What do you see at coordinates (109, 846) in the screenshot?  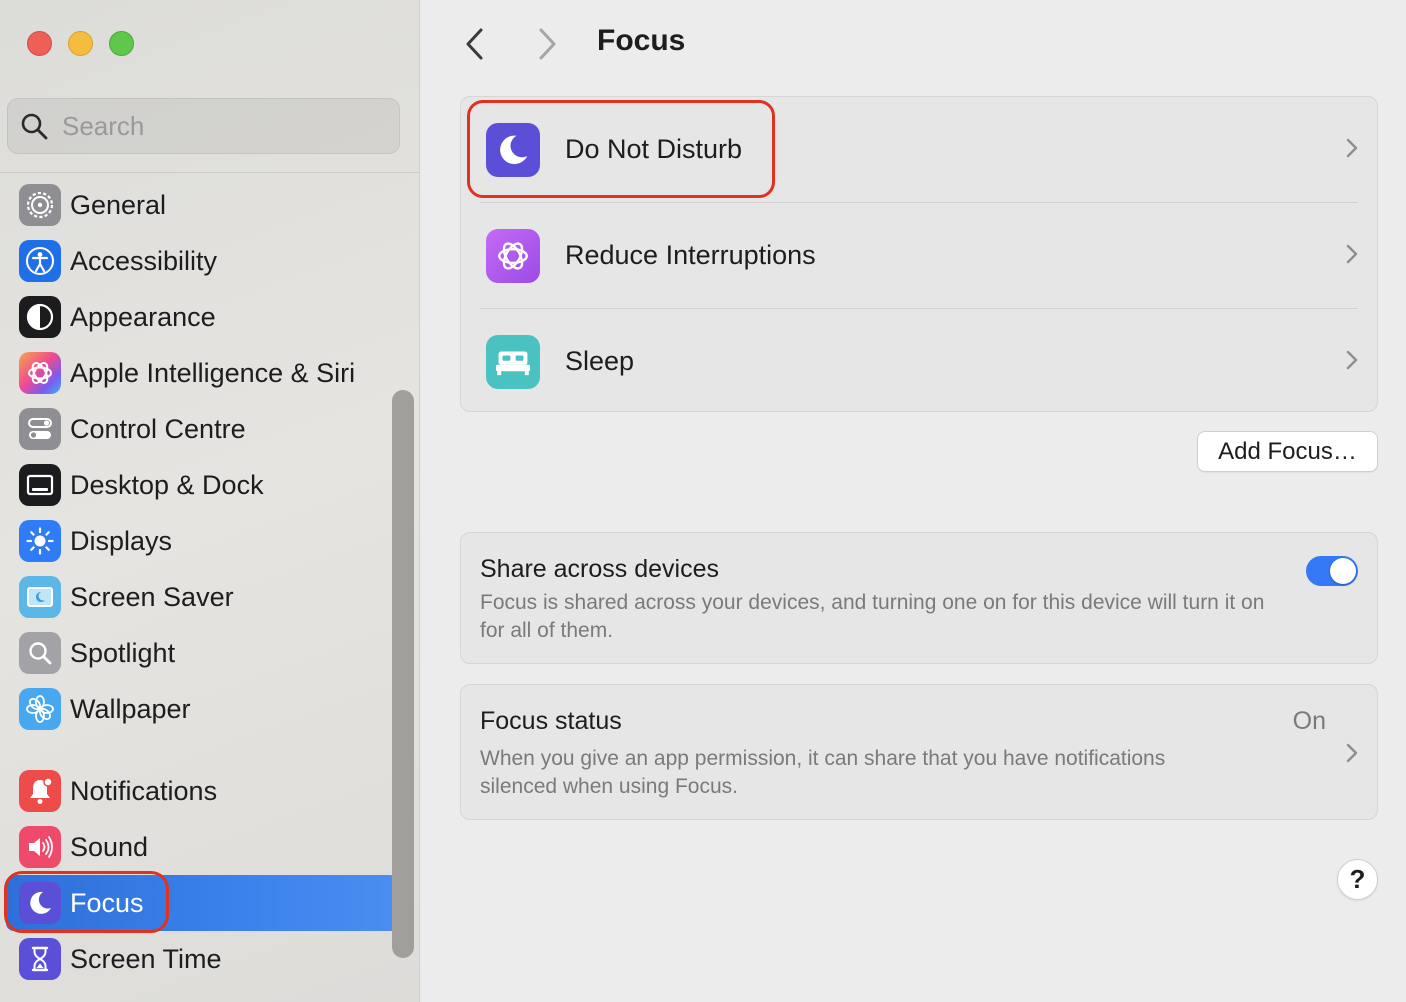 I see `sidebar-item-label: Sound` at bounding box center [109, 846].